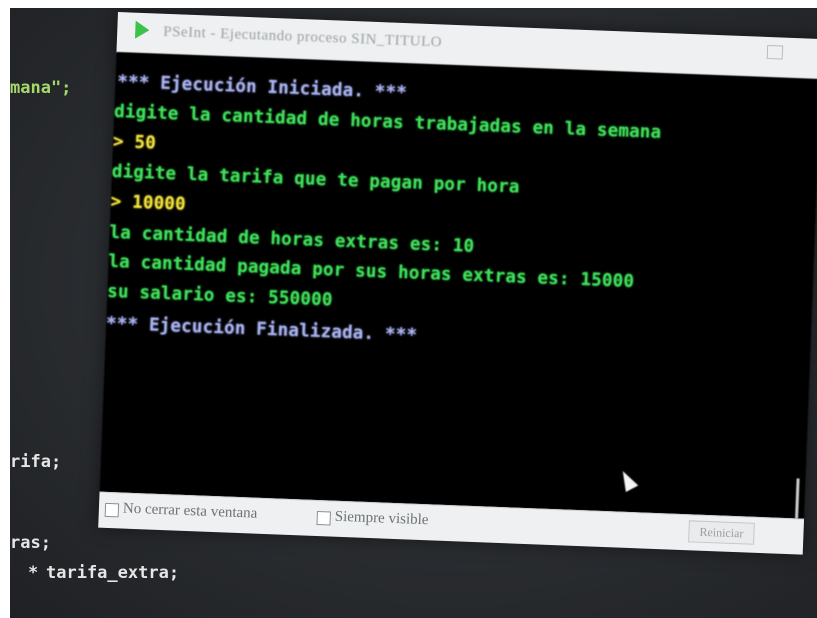 The height and width of the screenshot is (618, 817). I want to click on console-line-salary: su salario es: 550000, so click(219, 296).